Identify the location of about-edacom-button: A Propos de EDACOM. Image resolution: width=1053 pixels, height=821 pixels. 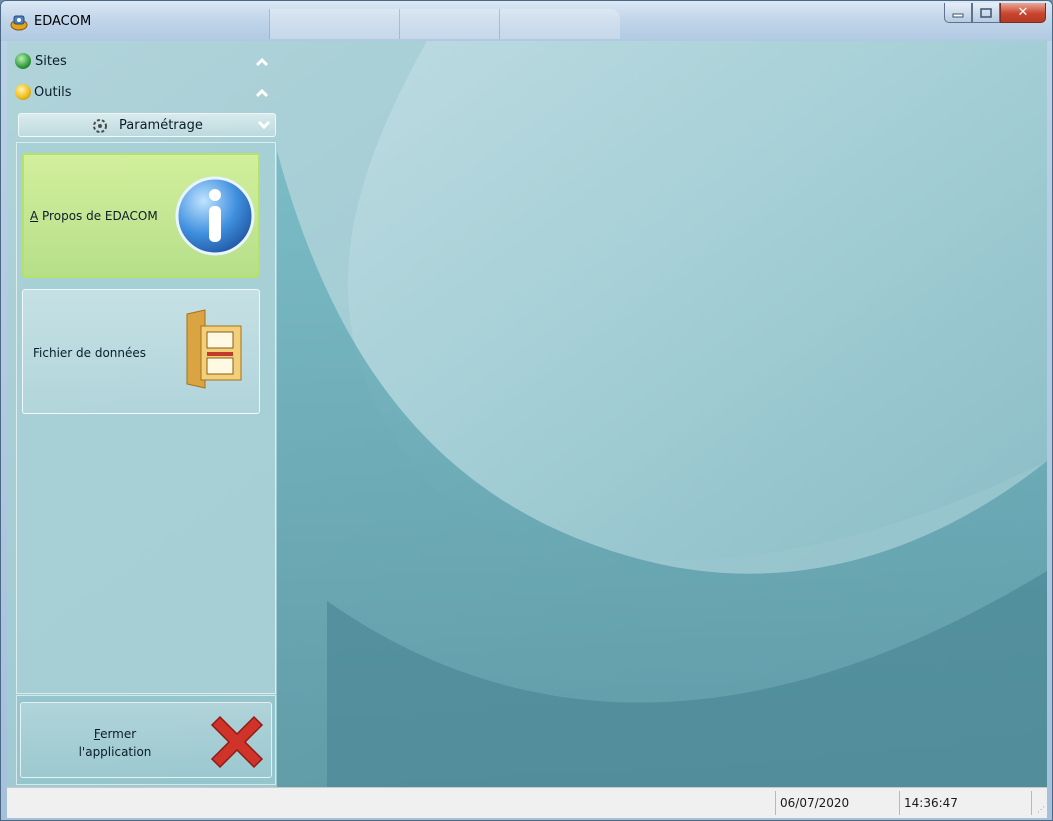
(141, 215).